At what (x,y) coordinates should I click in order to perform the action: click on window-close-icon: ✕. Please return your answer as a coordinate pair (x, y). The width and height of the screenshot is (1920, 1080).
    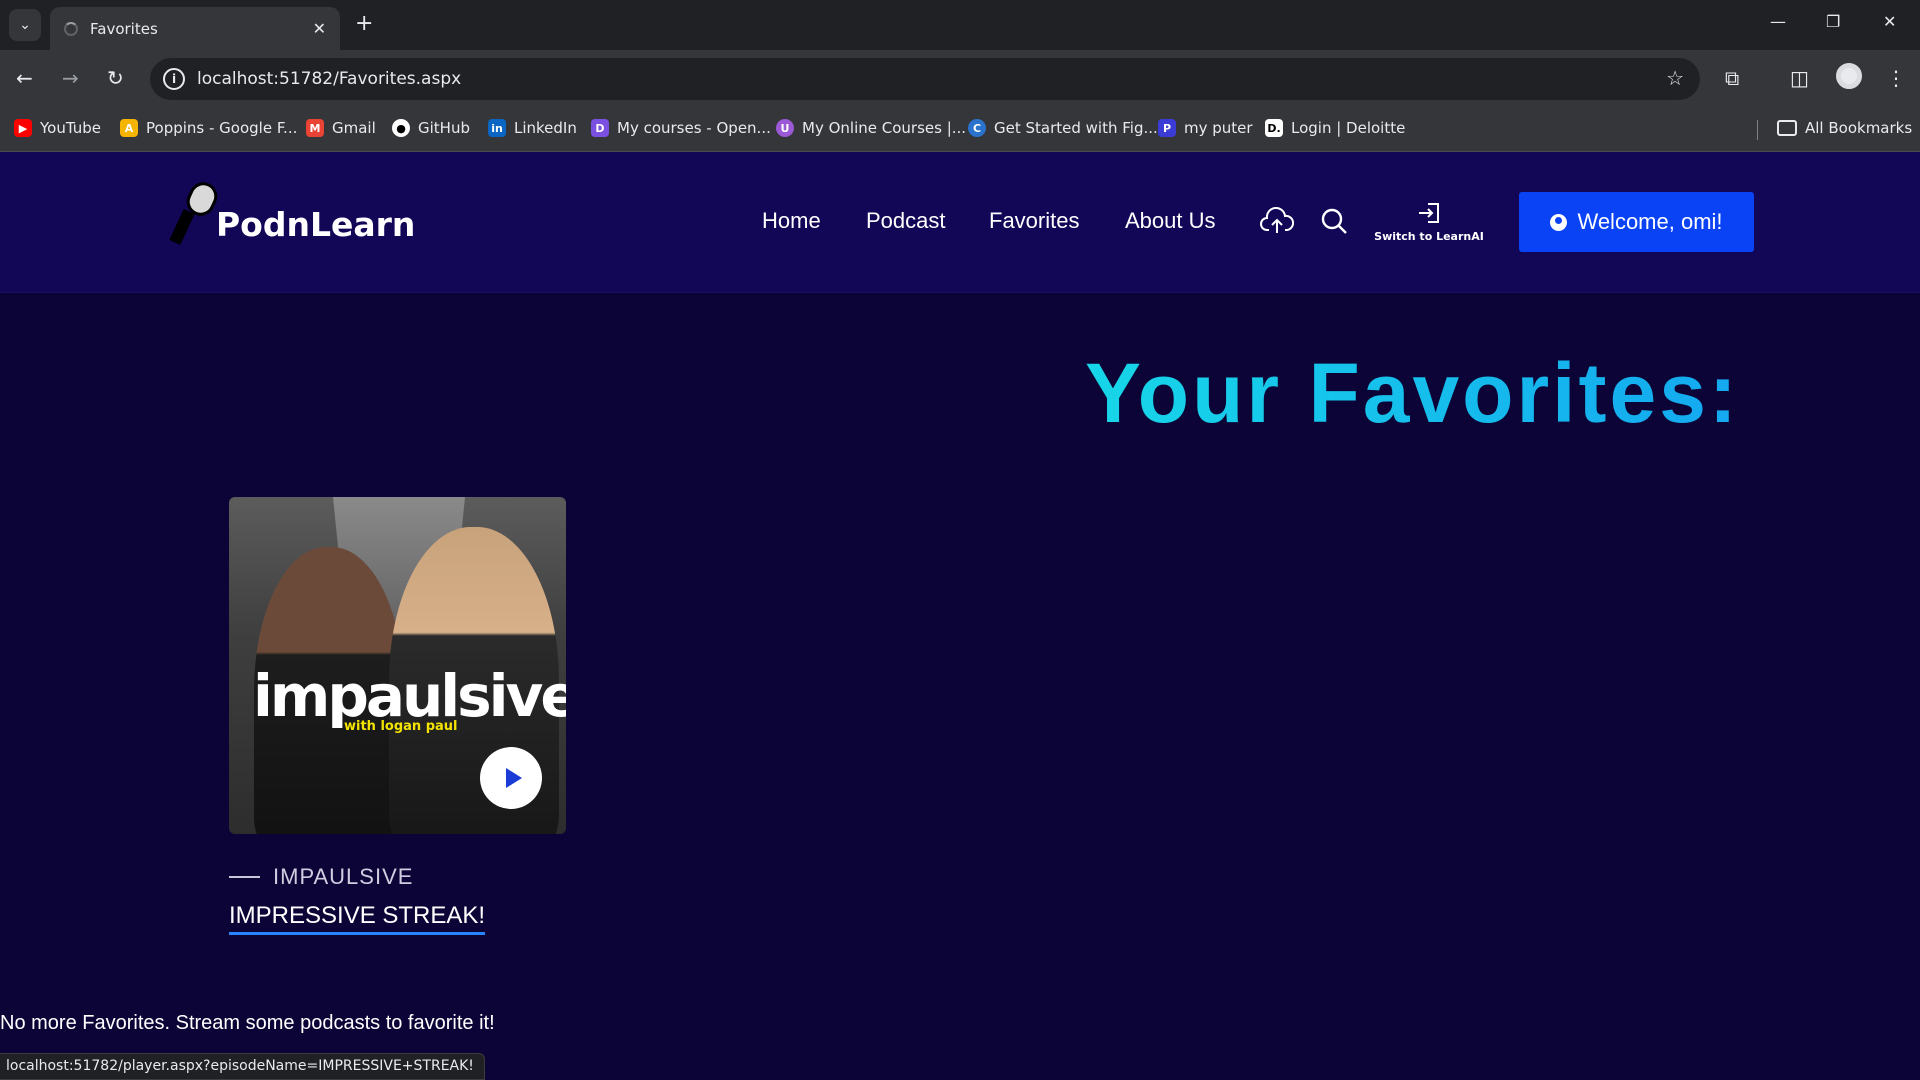
    Looking at the image, I should click on (1889, 21).